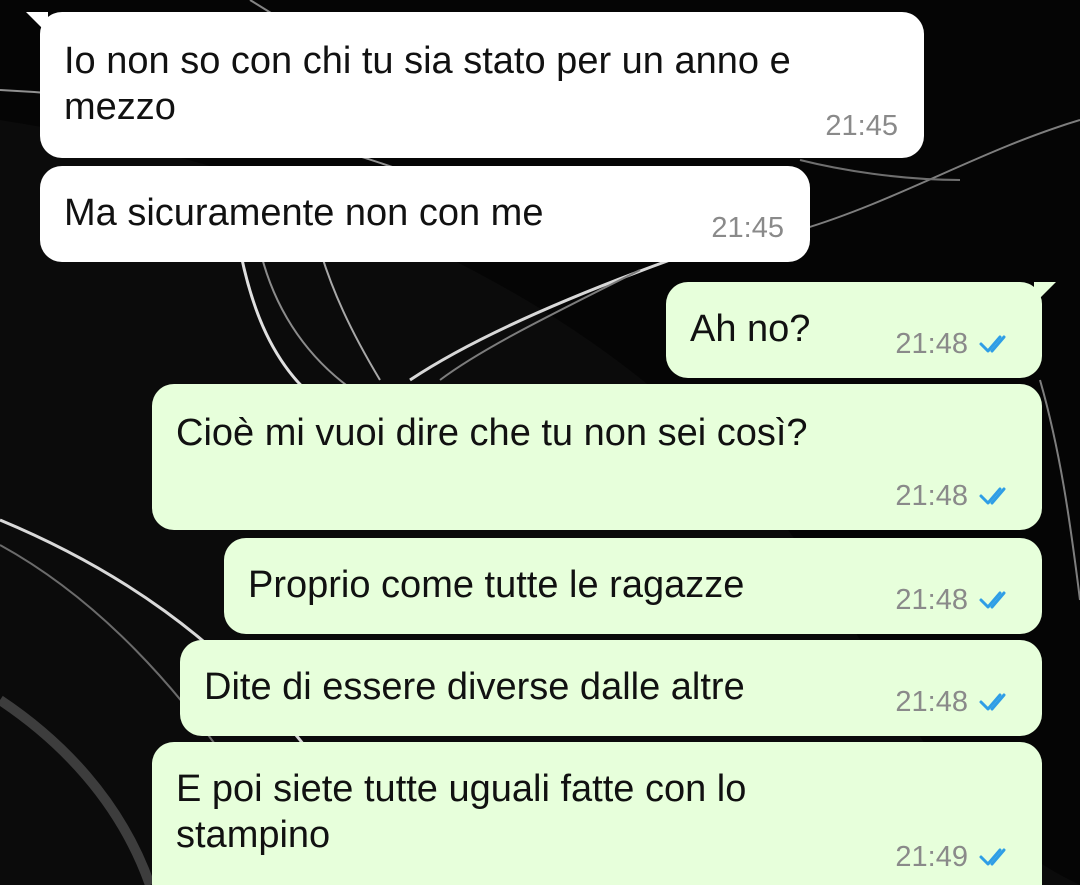 Image resolution: width=1080 pixels, height=885 pixels. I want to click on message-meta: 21:49, so click(955, 857).